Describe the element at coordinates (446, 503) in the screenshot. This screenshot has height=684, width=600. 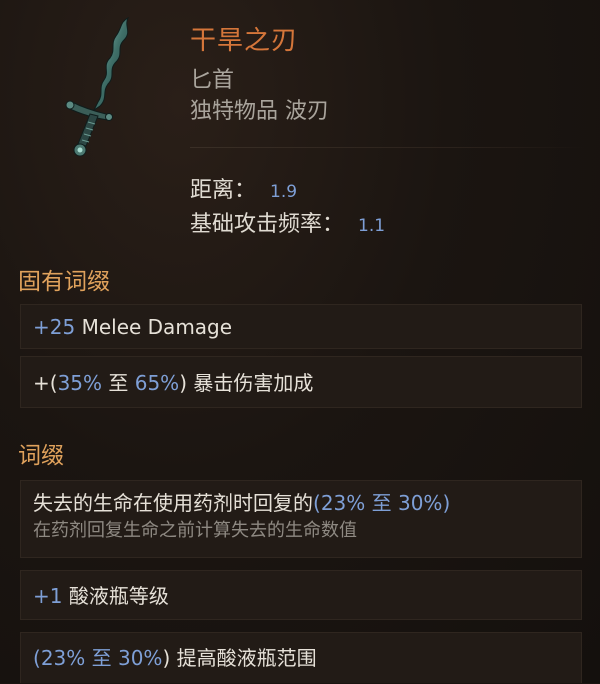
I see `mod-paren-close: )` at that location.